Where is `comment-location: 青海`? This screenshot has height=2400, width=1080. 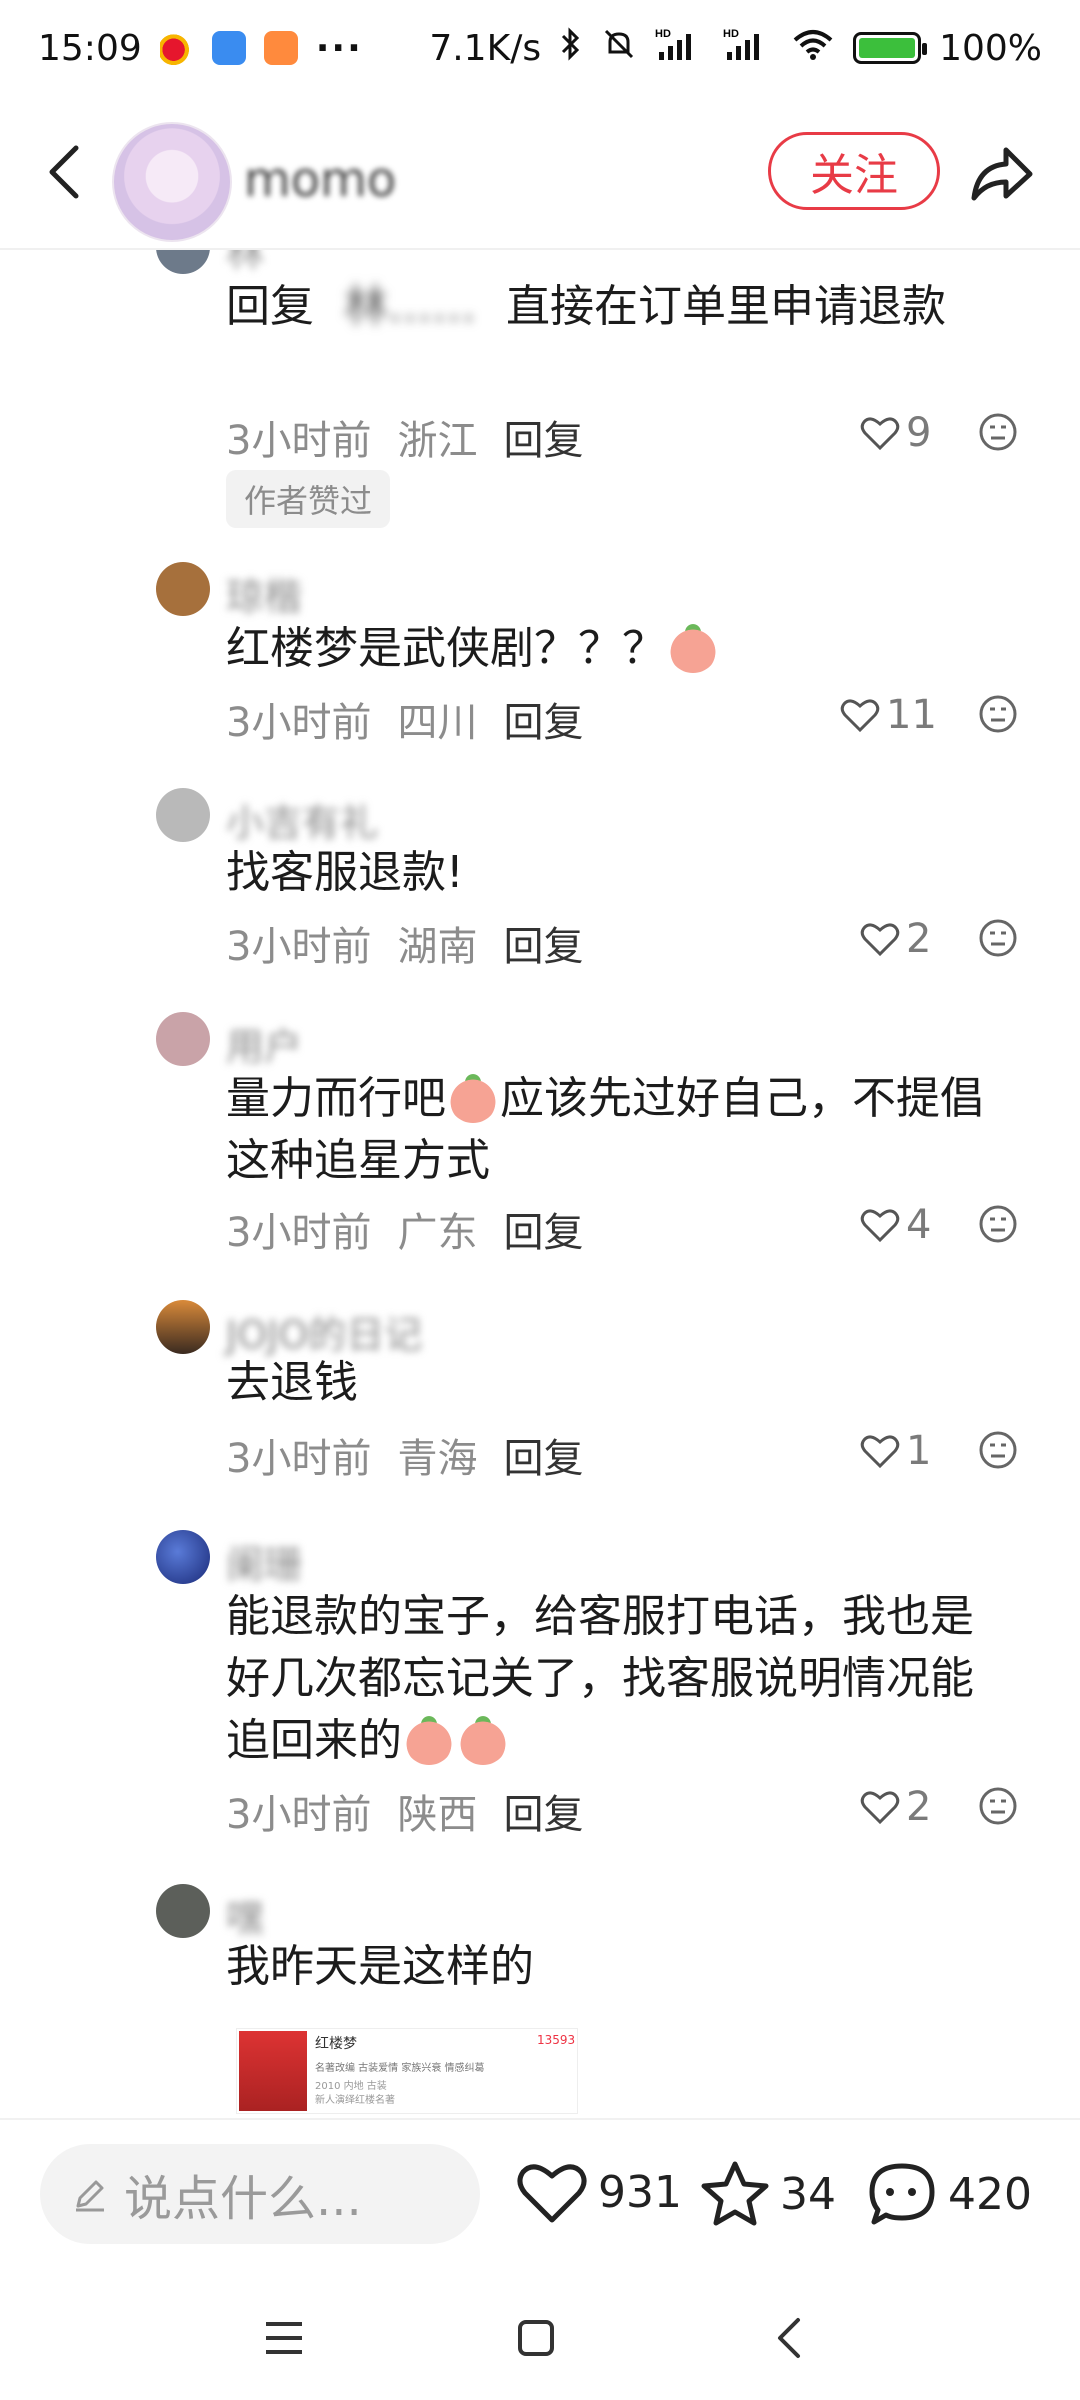
comment-location: 青海 is located at coordinates (437, 1459).